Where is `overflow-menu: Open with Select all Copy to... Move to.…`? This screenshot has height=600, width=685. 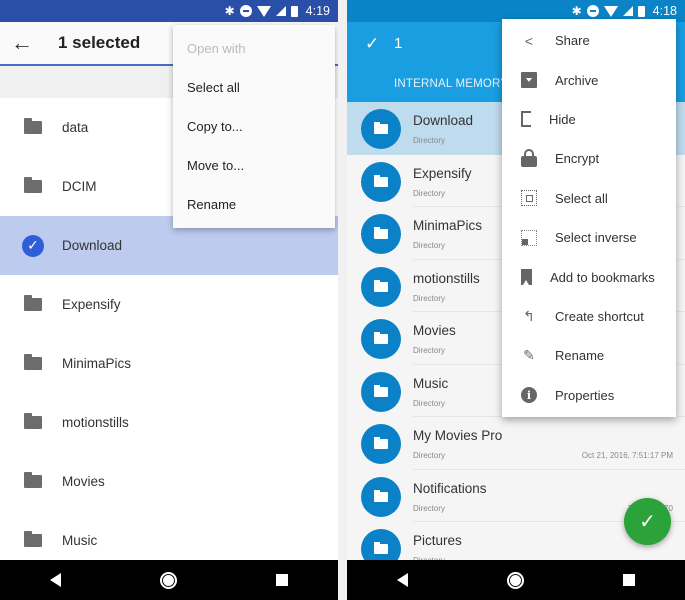 overflow-menu: Open with Select all Copy to... Move to.… is located at coordinates (254, 126).